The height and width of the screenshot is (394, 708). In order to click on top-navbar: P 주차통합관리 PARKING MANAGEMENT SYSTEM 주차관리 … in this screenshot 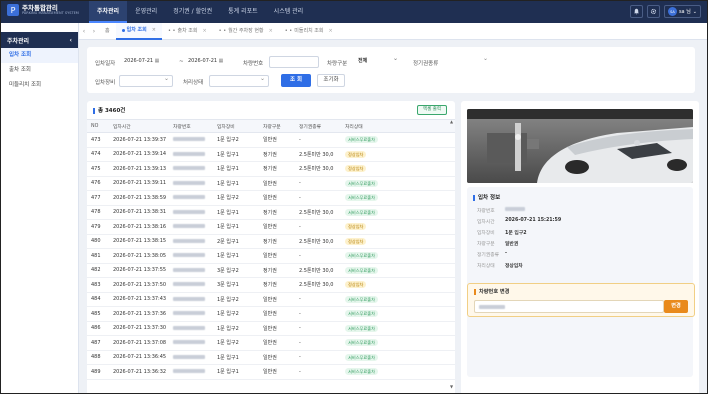, I will do `click(354, 12)`.